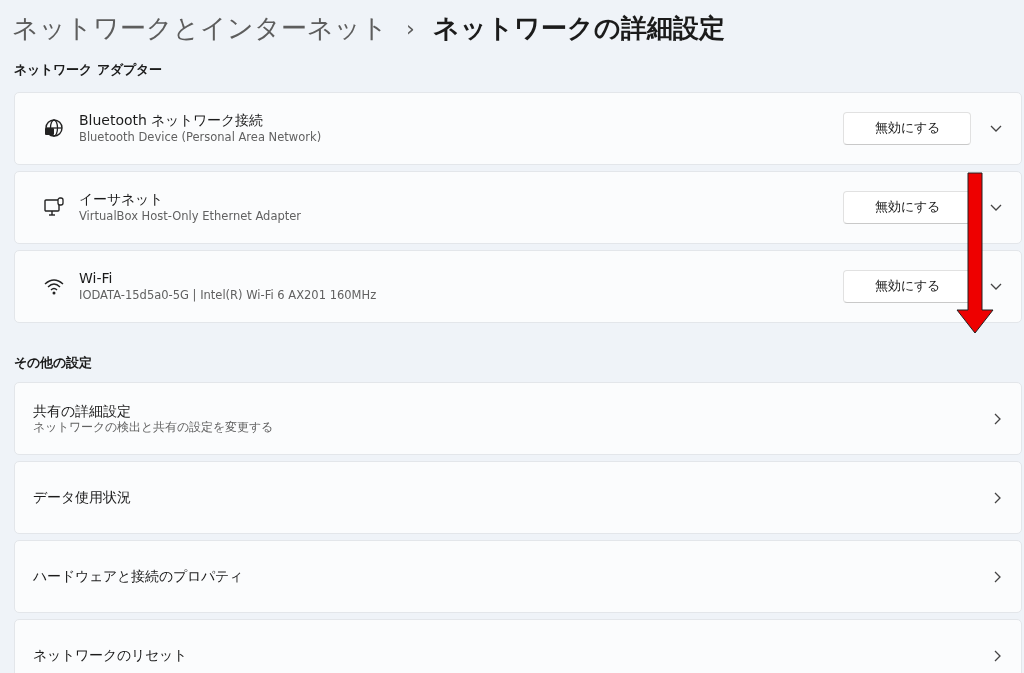  What do you see at coordinates (190, 216) in the screenshot?
I see `adapter-description: VirtualBox Host-Only Ethernet Adapter` at bounding box center [190, 216].